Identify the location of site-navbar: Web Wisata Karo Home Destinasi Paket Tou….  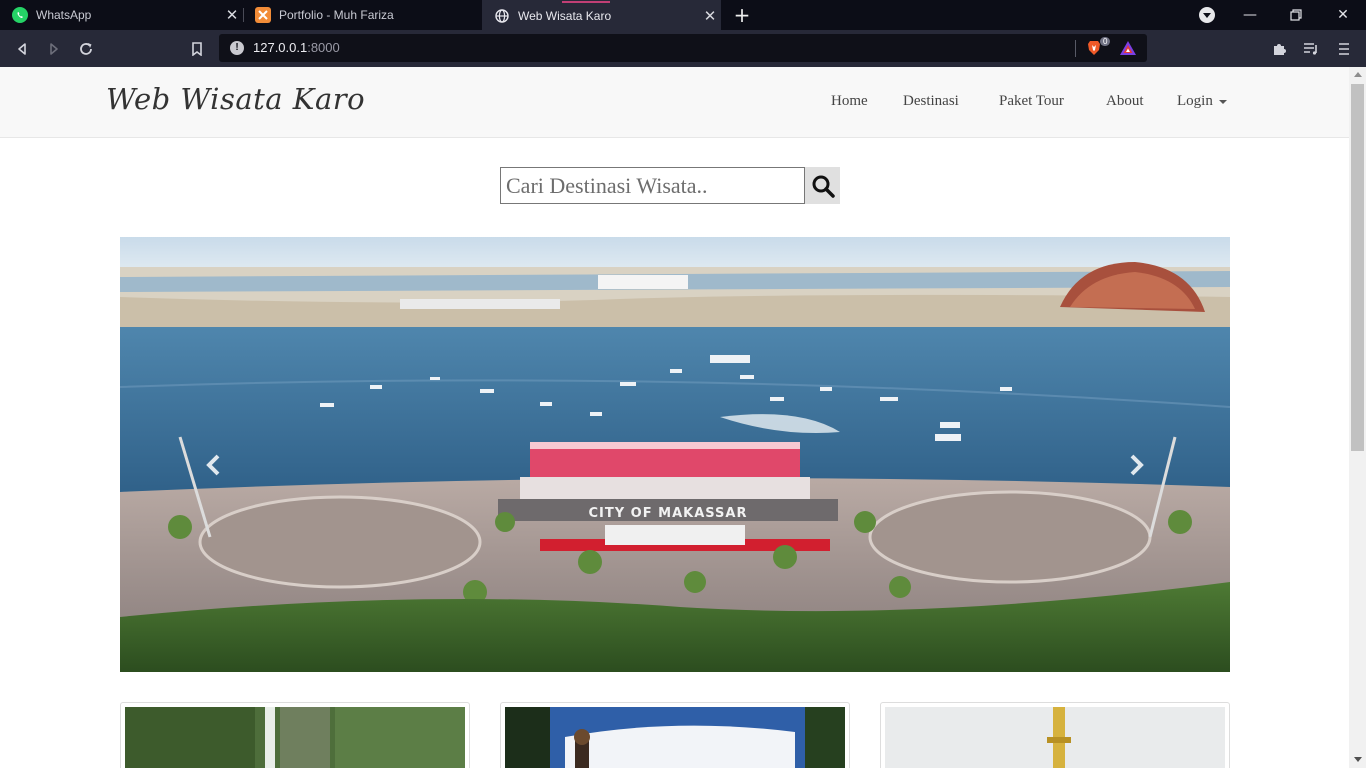
(674, 102).